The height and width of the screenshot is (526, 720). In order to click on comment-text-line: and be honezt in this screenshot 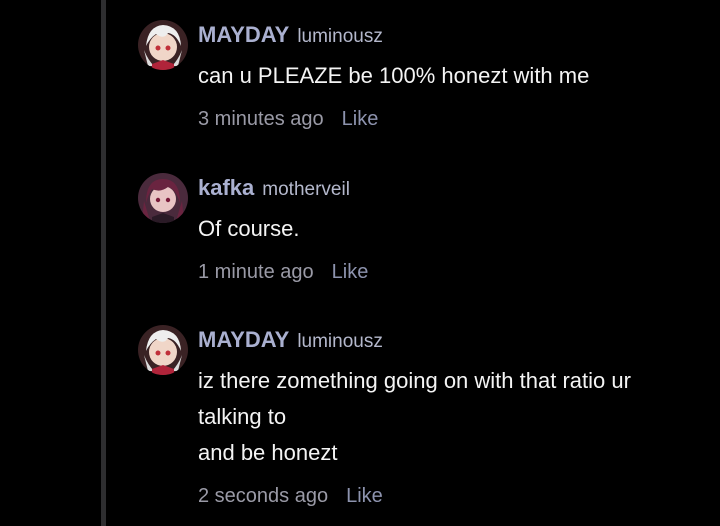, I will do `click(268, 452)`.